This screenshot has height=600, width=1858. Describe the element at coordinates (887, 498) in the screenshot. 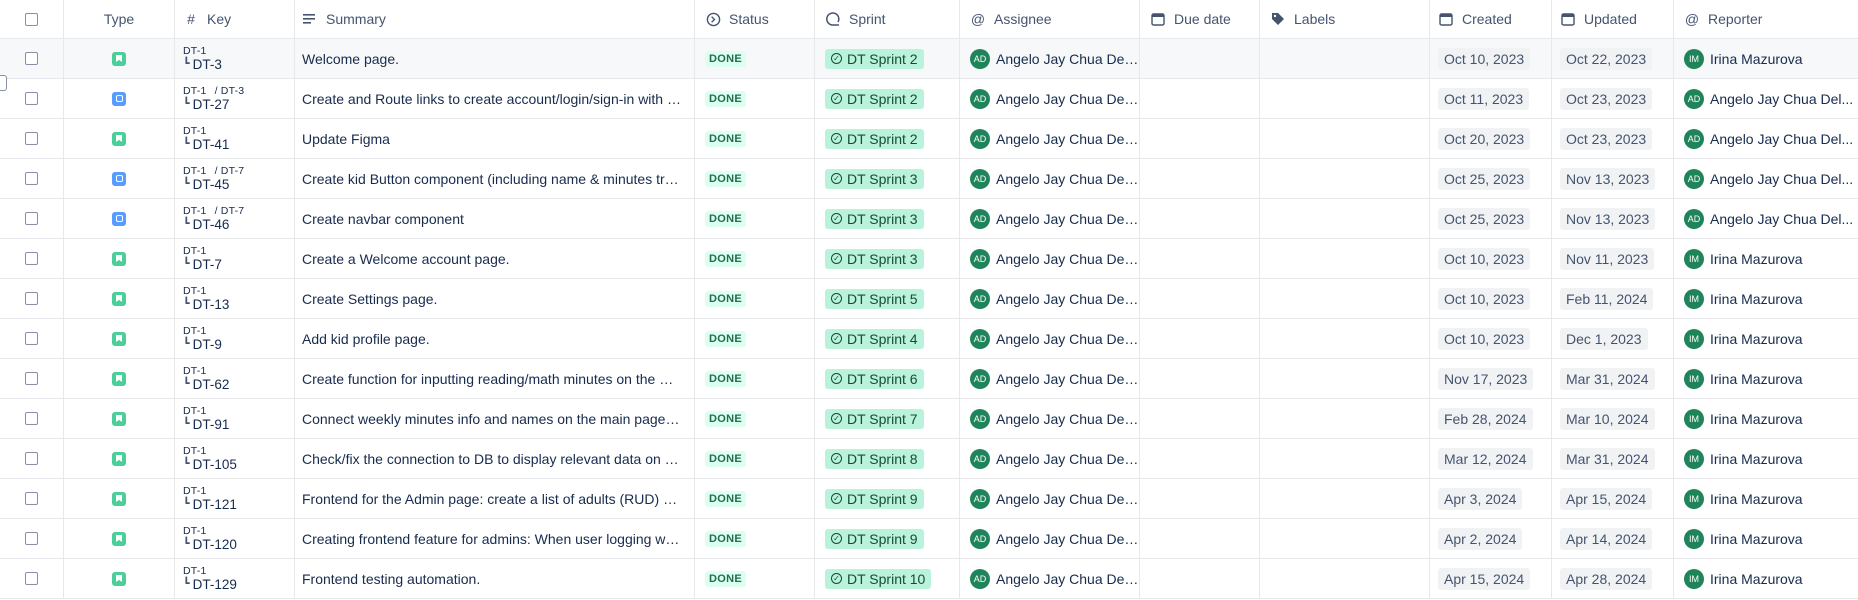

I see `sprint-cell: ✓ DT Sprint 9` at that location.